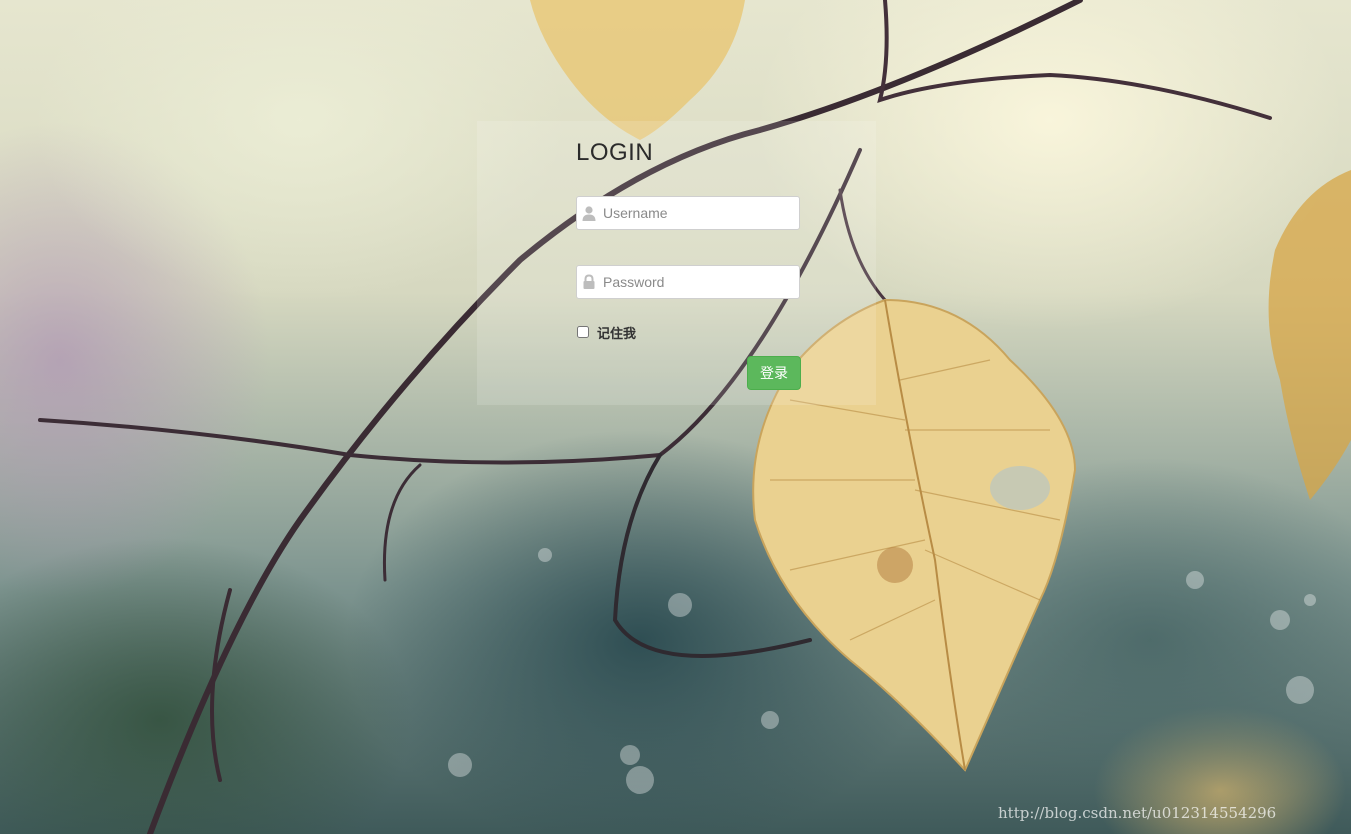 The width and height of the screenshot is (1351, 834). Describe the element at coordinates (617, 333) in the screenshot. I see `remember-me-label: 记住我` at that location.